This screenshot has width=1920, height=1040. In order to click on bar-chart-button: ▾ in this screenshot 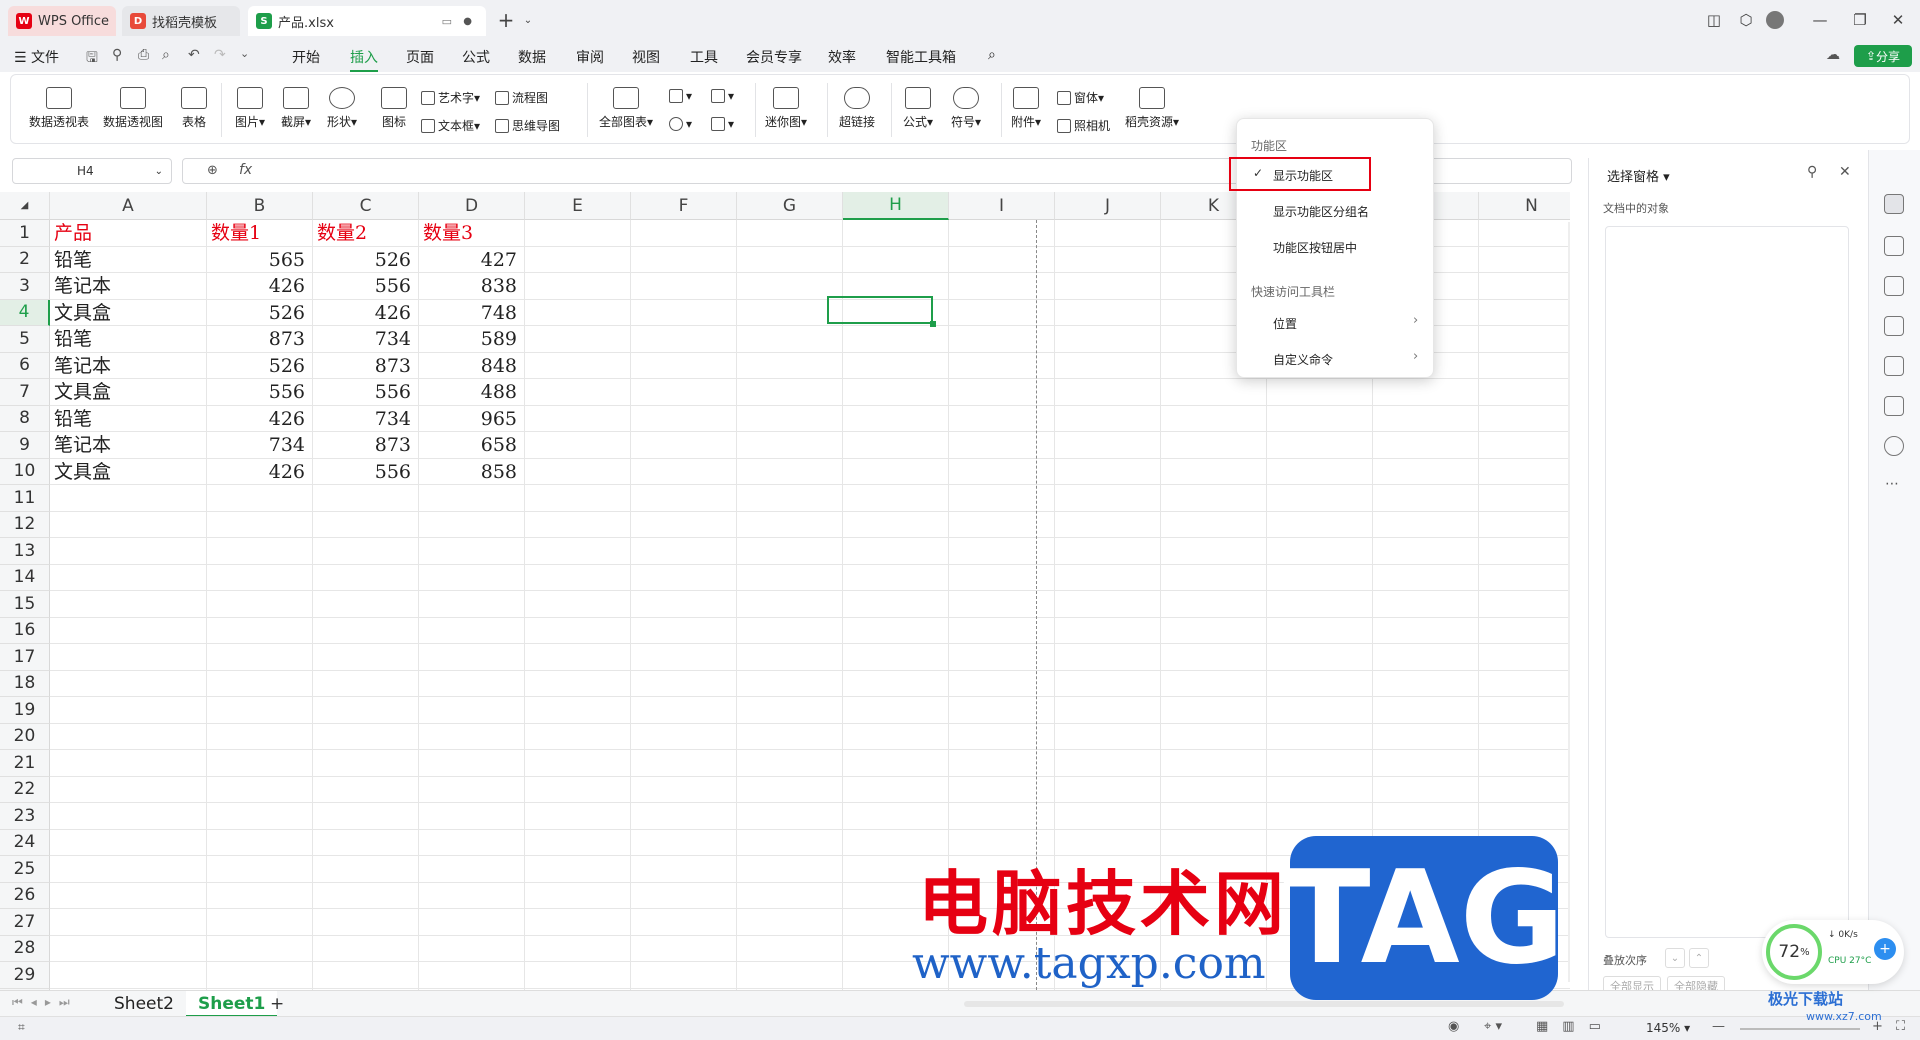, I will do `click(680, 96)`.